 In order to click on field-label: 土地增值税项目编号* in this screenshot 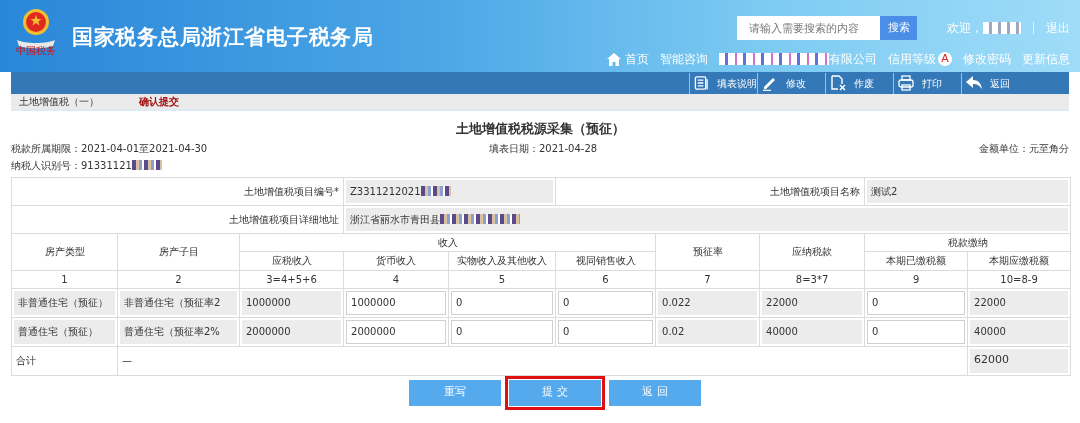, I will do `click(291, 191)`.